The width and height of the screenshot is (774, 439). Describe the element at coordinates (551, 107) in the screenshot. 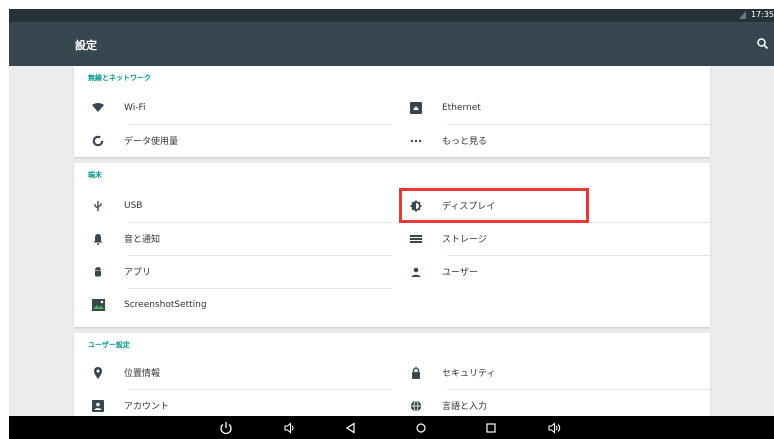

I see `settings-item-ethernet: Ethernet` at that location.